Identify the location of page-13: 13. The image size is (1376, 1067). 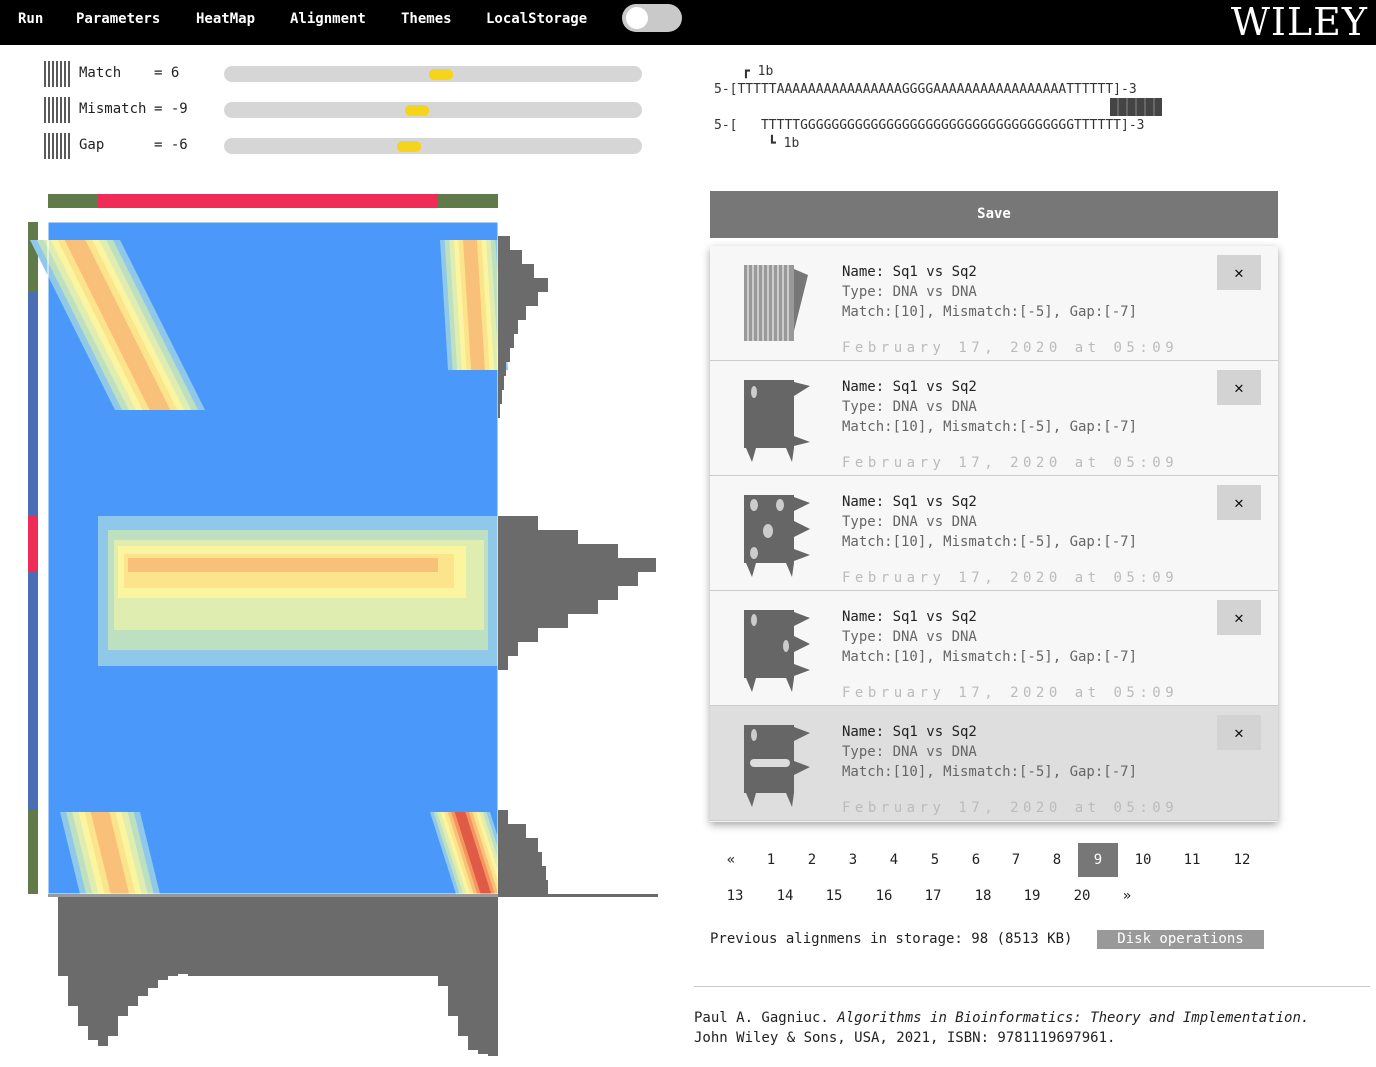
(735, 896).